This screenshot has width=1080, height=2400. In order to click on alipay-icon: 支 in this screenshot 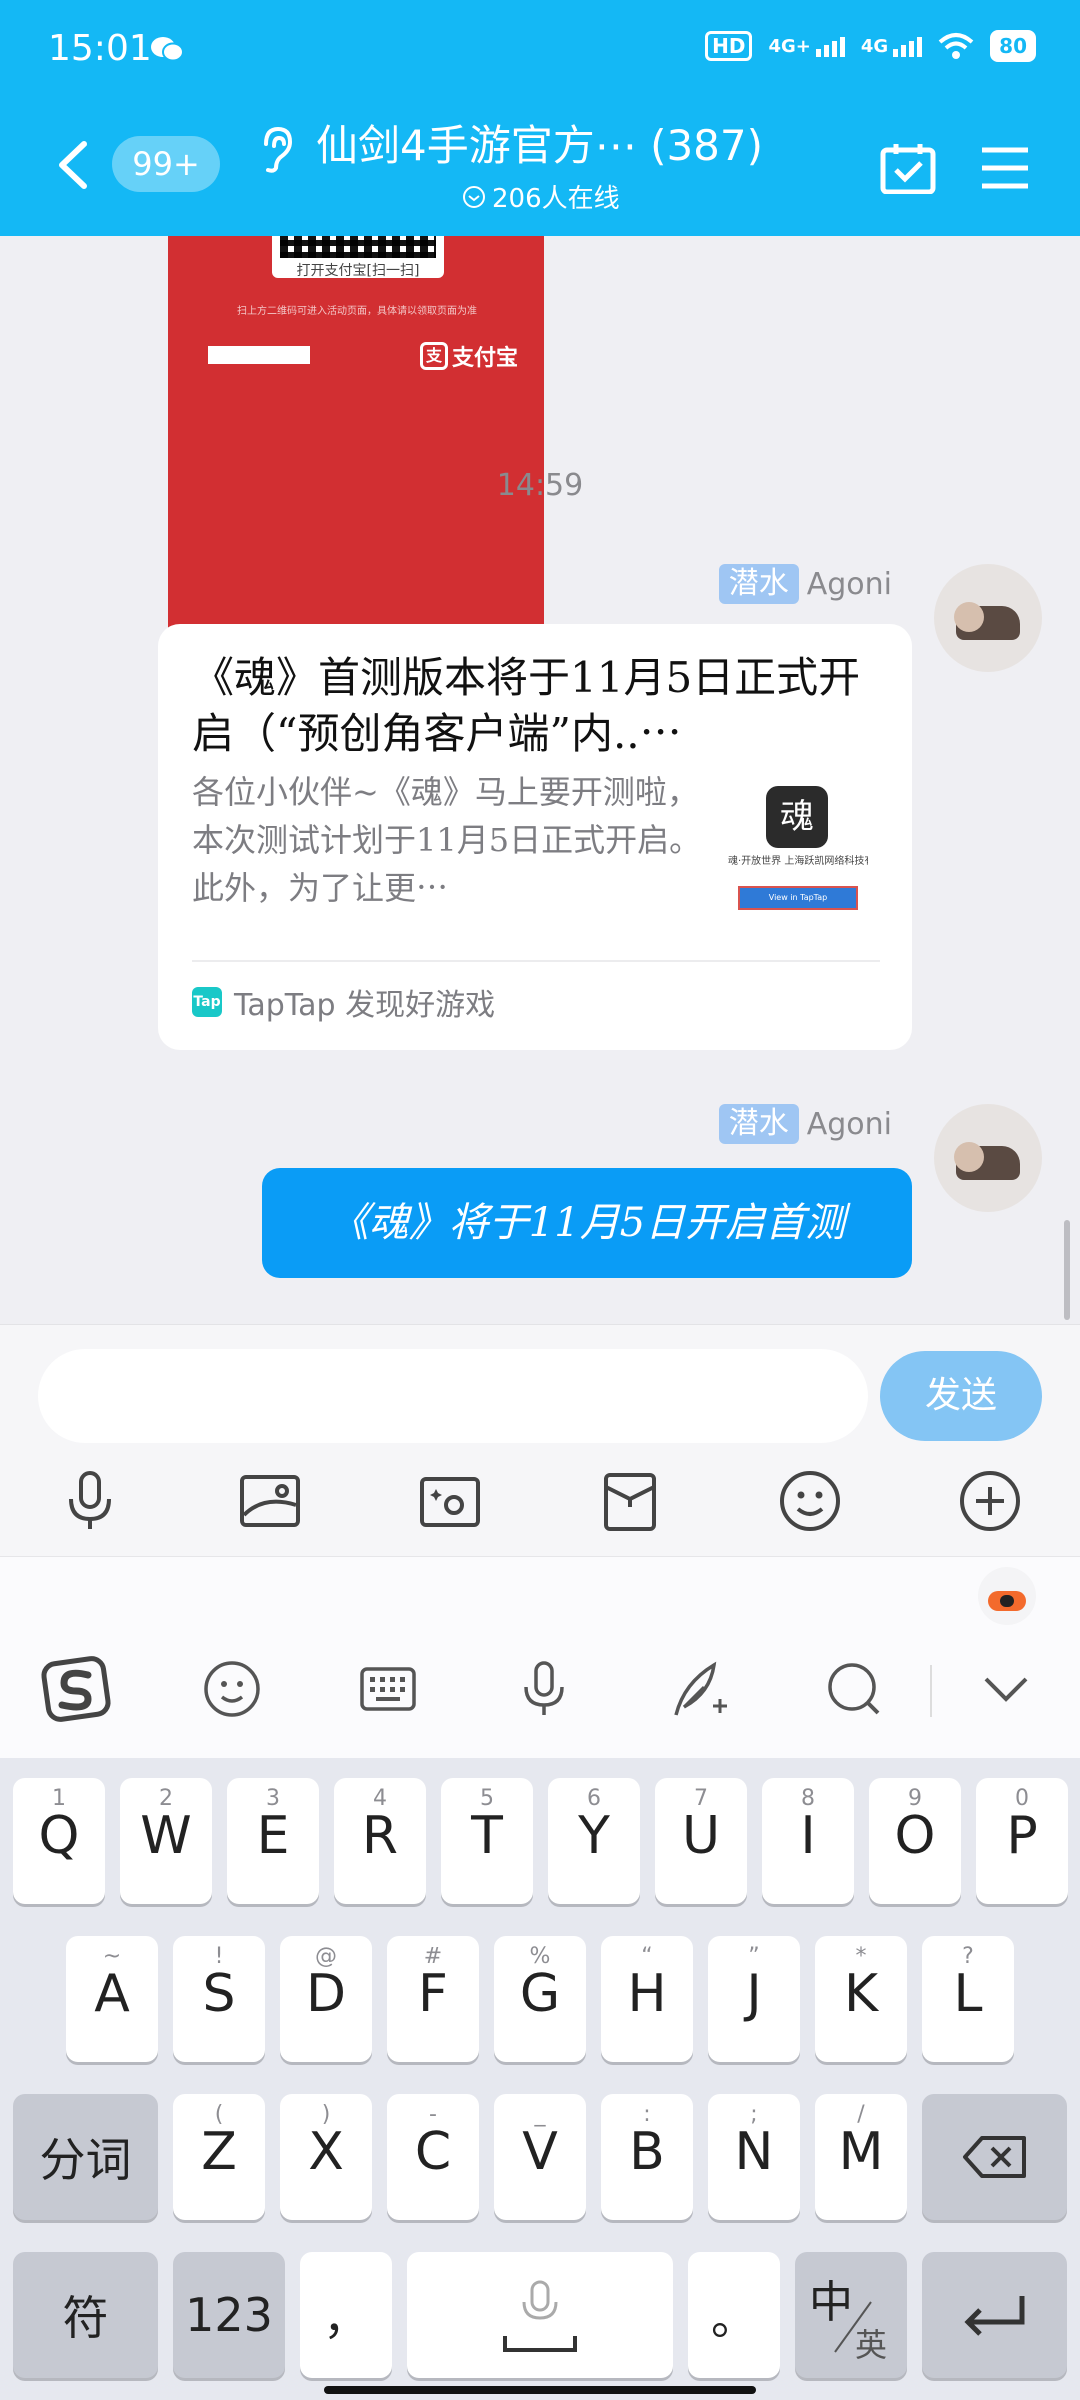, I will do `click(434, 356)`.